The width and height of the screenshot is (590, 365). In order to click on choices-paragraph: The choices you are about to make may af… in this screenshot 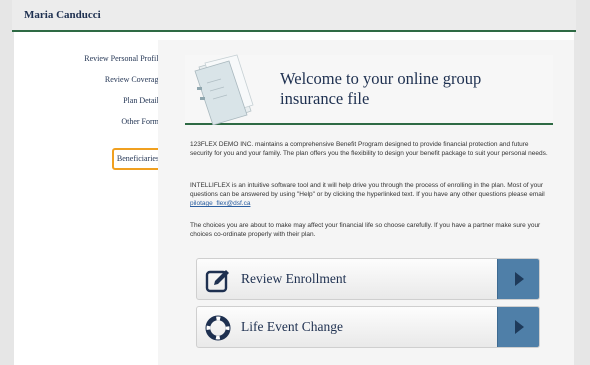, I will do `click(365, 230)`.